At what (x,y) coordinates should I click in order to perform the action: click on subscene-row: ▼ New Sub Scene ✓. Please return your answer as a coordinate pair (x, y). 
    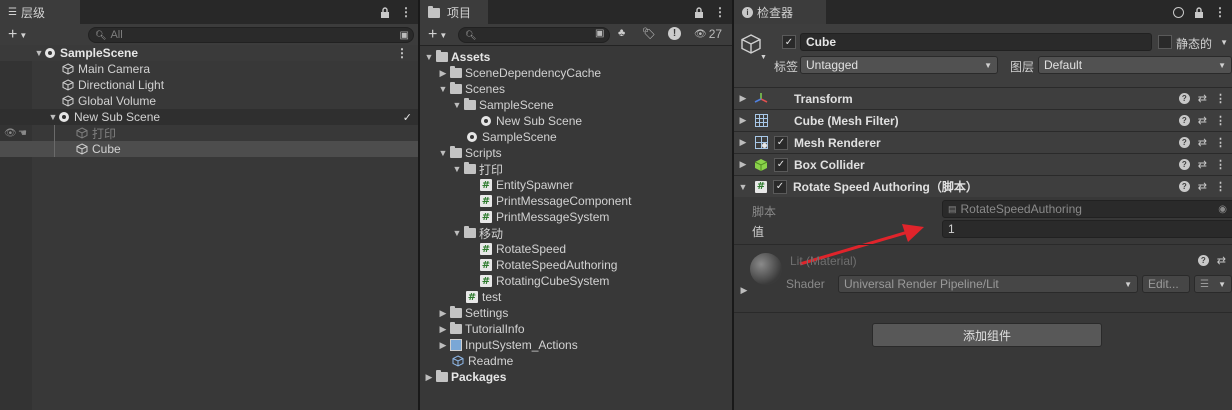
    Looking at the image, I should click on (209, 117).